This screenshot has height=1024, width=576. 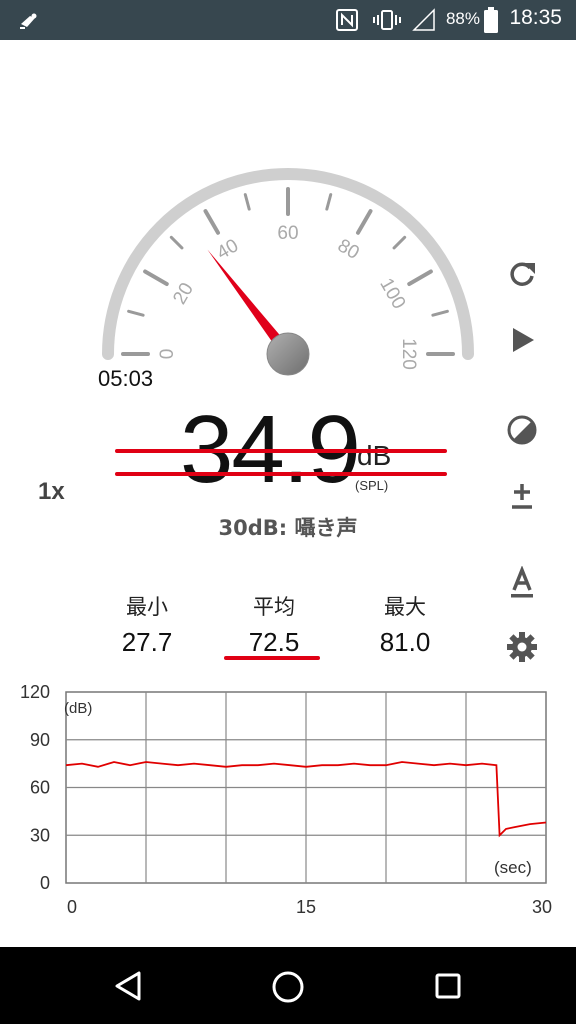 I want to click on multiplier-label: 1x, so click(x=51, y=492).